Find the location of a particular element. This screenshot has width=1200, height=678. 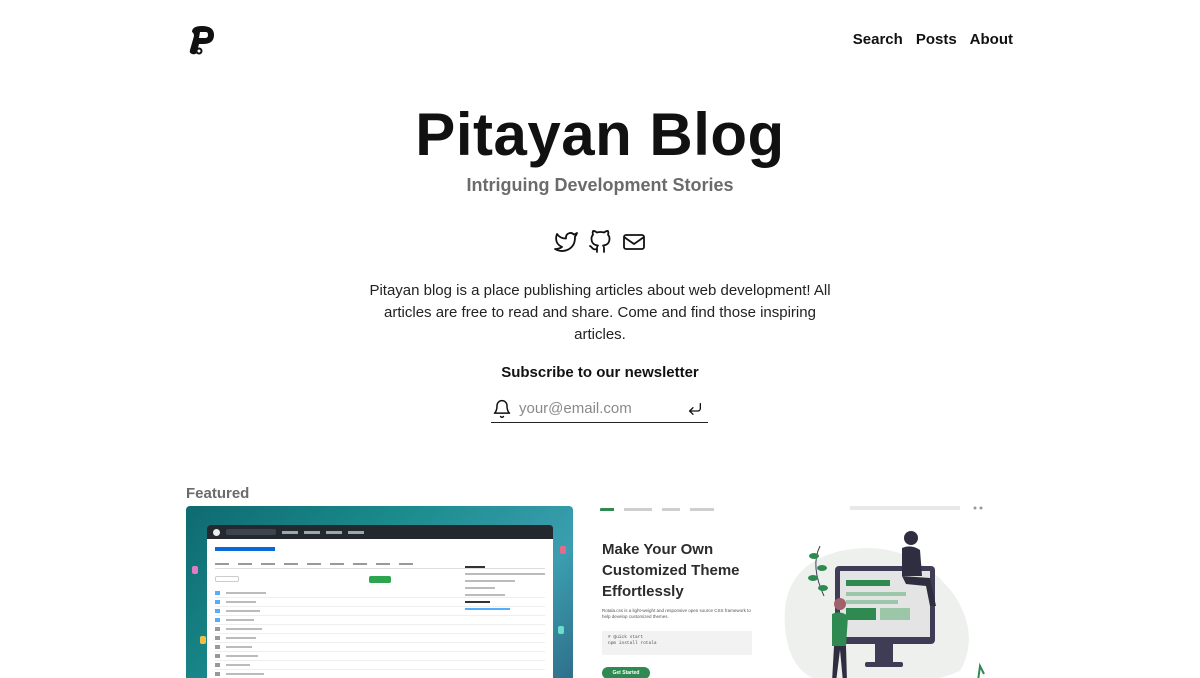

newsletter-email-input is located at coordinates (599, 408).